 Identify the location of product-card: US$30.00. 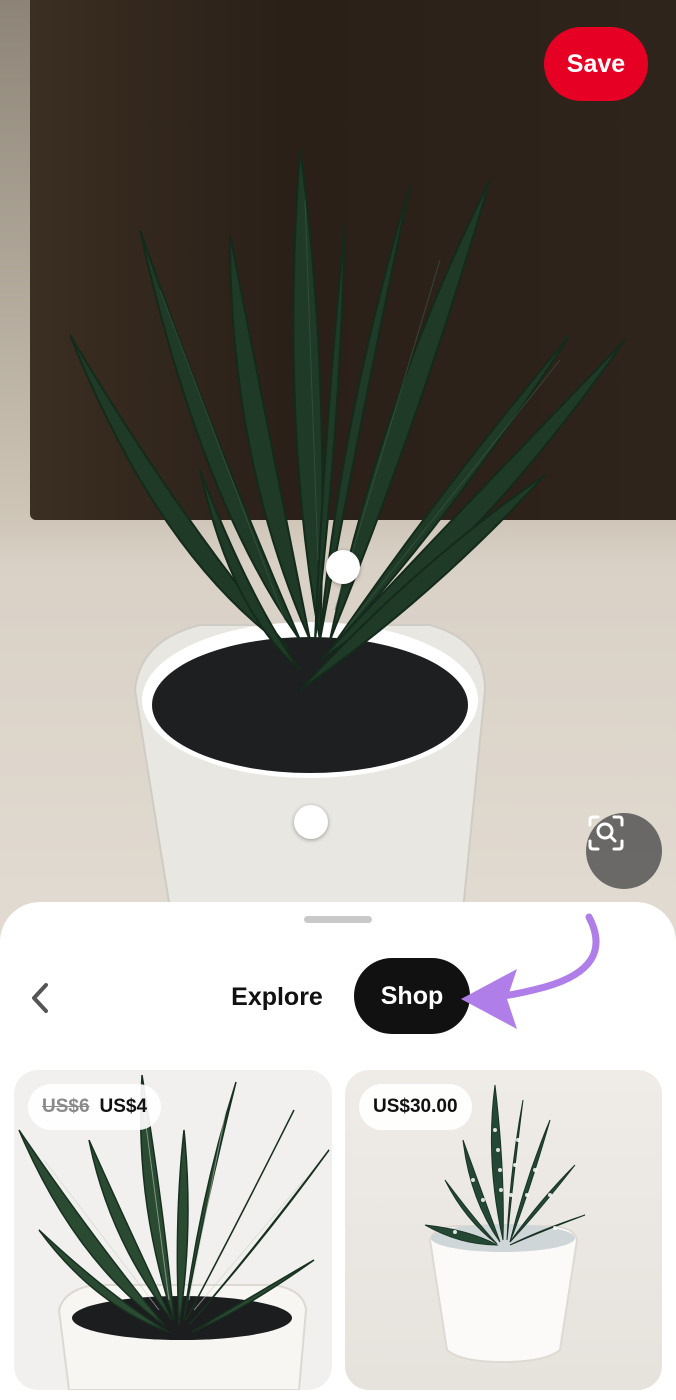
(503, 1230).